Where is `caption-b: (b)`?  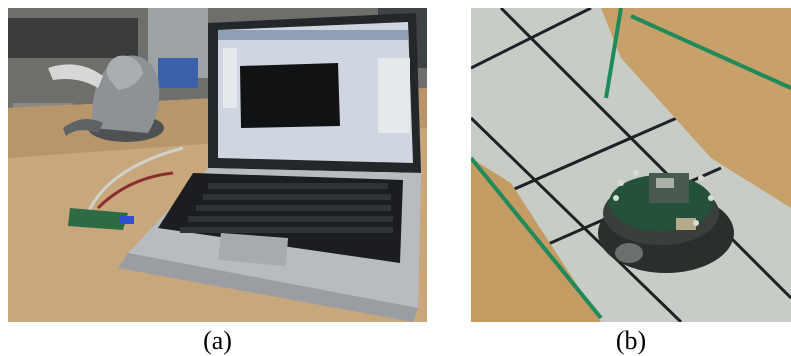
caption-b: (b) is located at coordinates (631, 340).